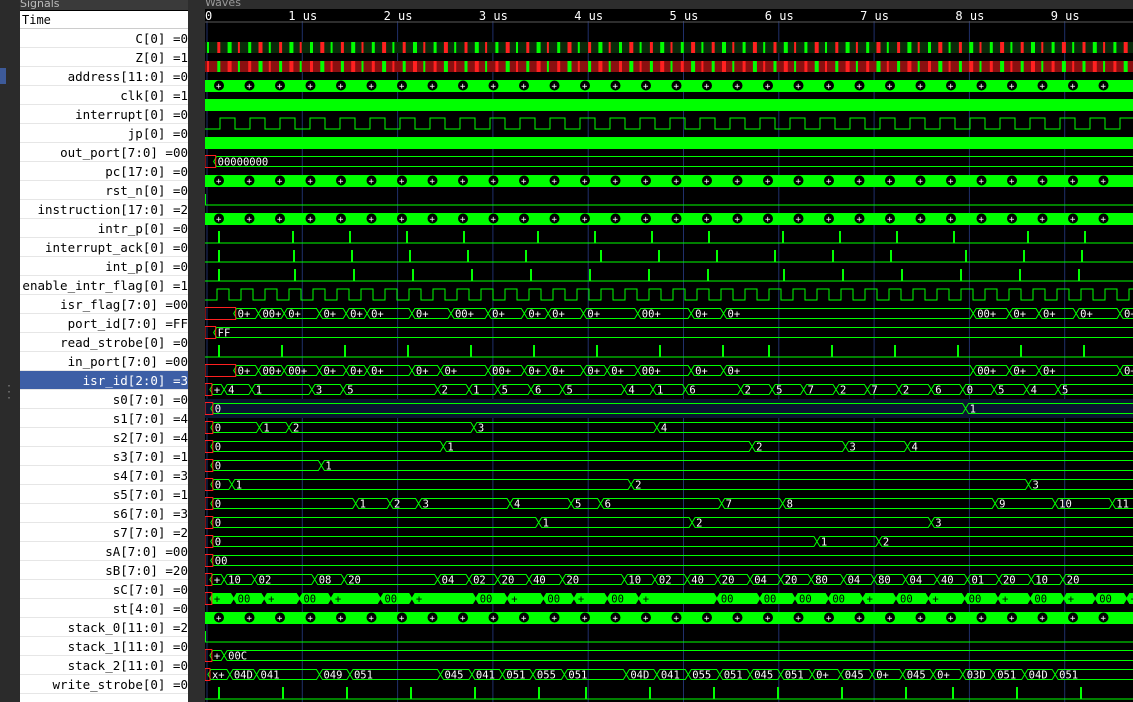  I want to click on bus-value-label: 2, so click(445, 391).